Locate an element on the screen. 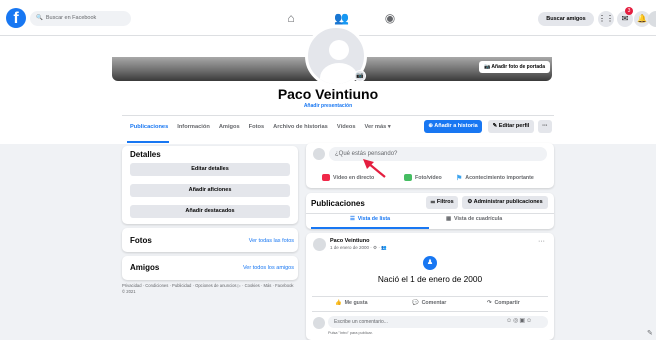  more-options-button: ··· is located at coordinates (545, 126).